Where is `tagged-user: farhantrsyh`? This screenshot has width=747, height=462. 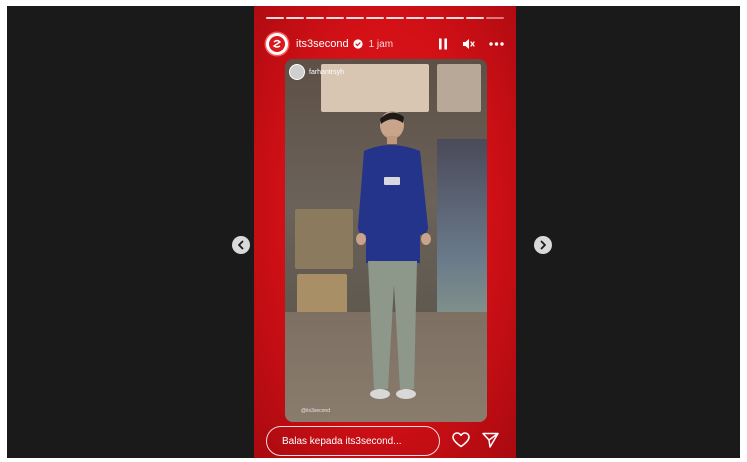 tagged-user: farhantrsyh is located at coordinates (317, 72).